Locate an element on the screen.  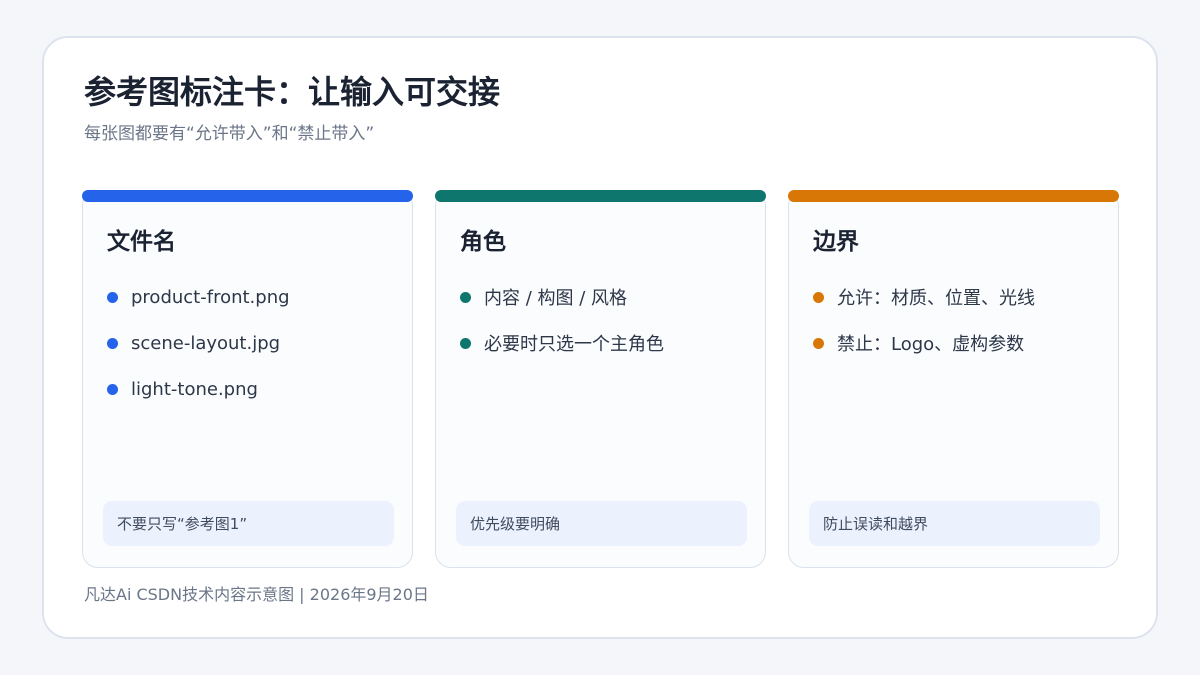
list-item-text: light-tone.png is located at coordinates (194, 389).